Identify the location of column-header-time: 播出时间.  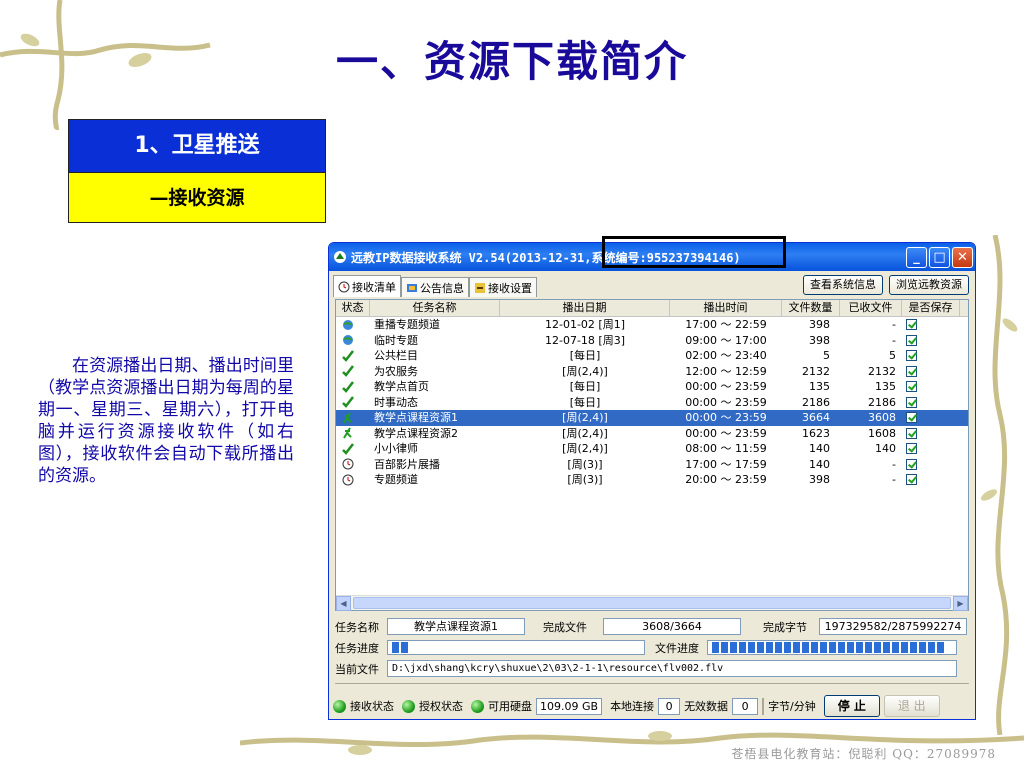
(726, 308).